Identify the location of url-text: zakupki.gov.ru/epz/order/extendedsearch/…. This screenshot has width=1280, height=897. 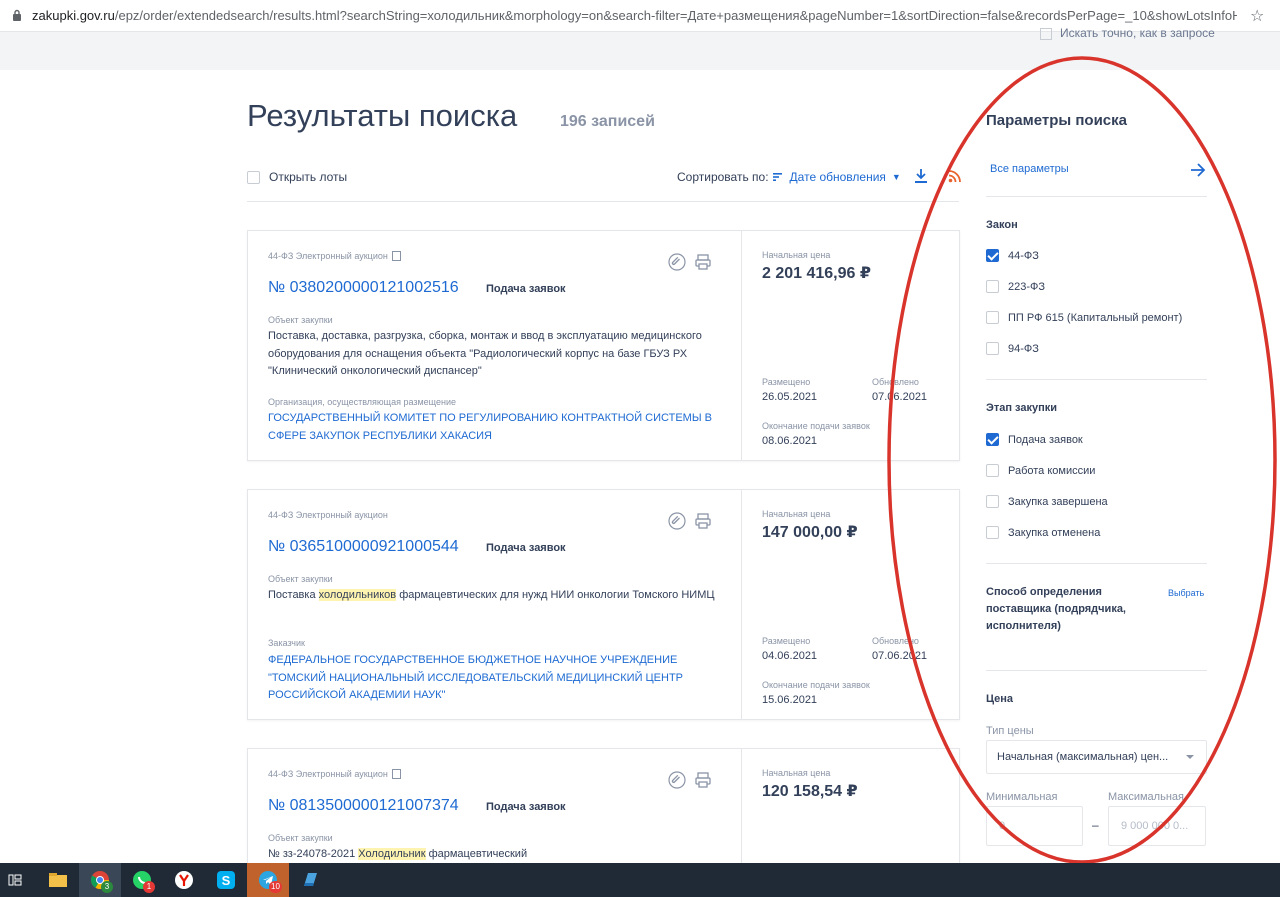
(634, 15).